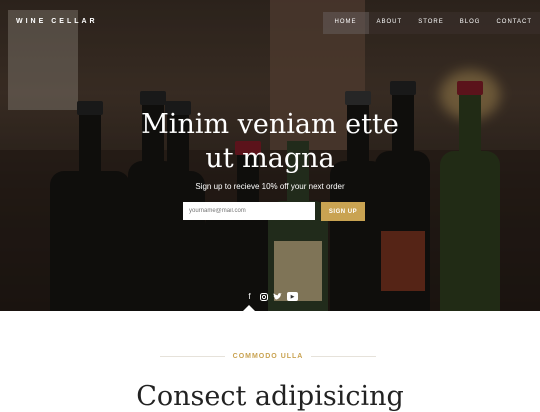 The image size is (540, 412). Describe the element at coordinates (57, 21) in the screenshot. I see `brand-logo: WINE CELLAR` at that location.